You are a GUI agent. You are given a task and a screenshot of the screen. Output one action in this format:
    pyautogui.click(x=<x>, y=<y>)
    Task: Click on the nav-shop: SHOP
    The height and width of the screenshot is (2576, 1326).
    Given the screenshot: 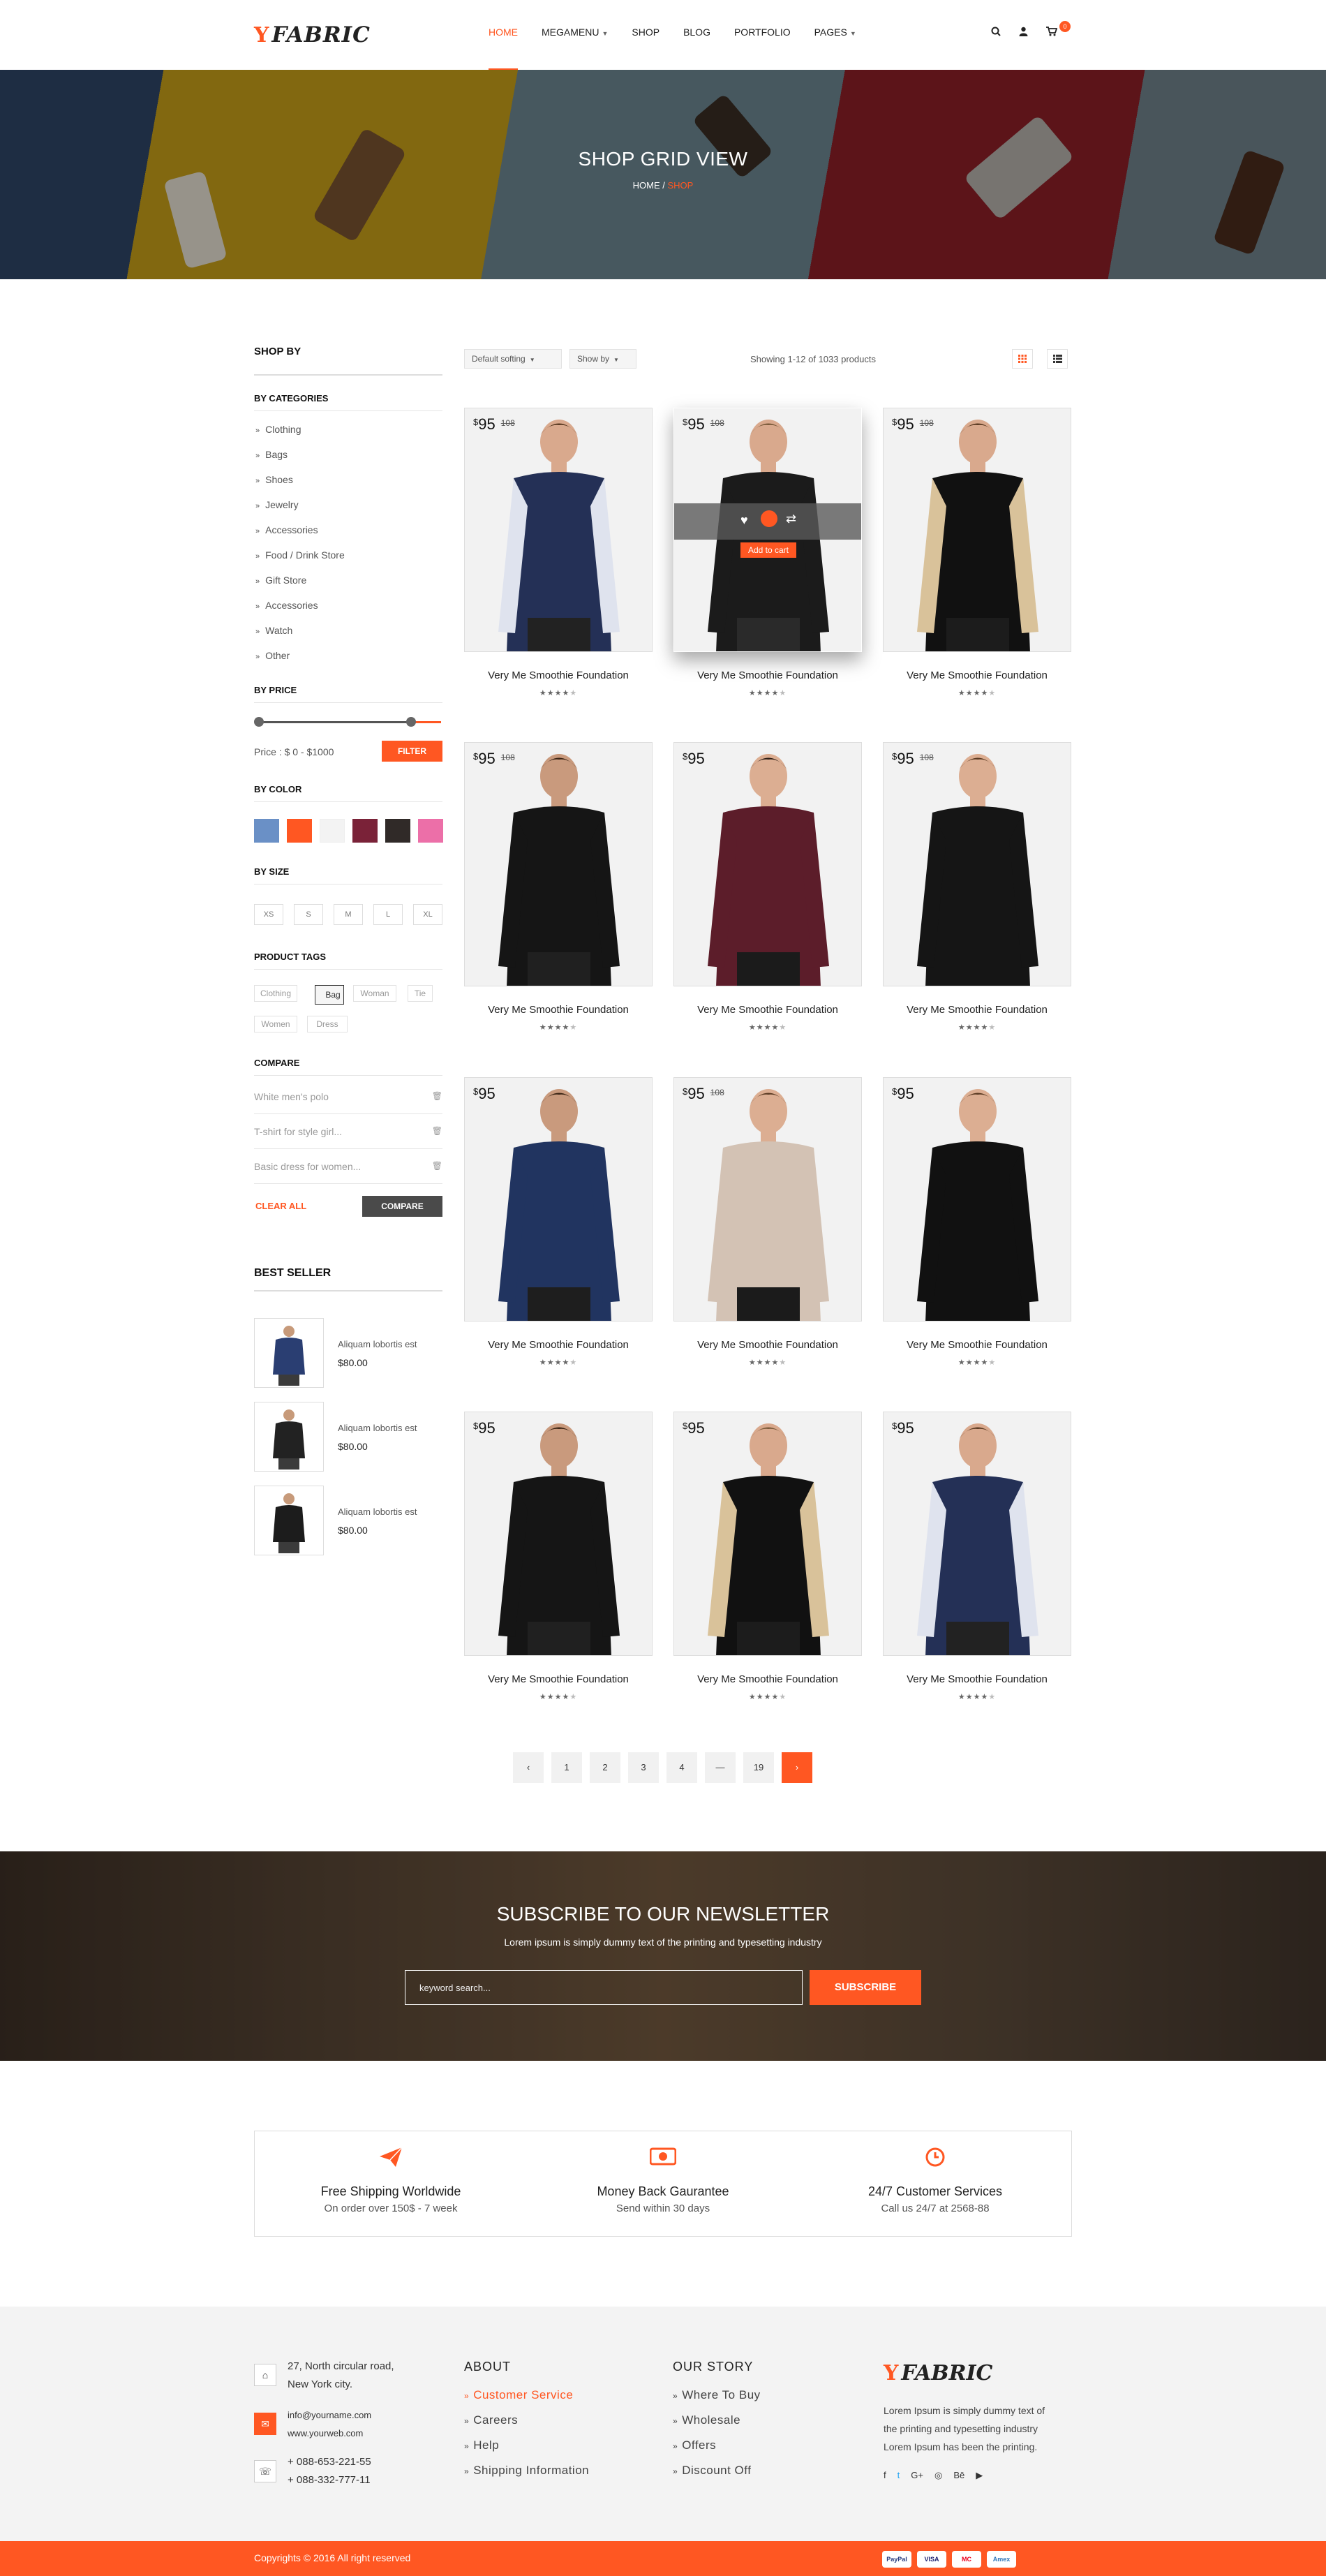 What is the action you would take?
    pyautogui.click(x=646, y=32)
    